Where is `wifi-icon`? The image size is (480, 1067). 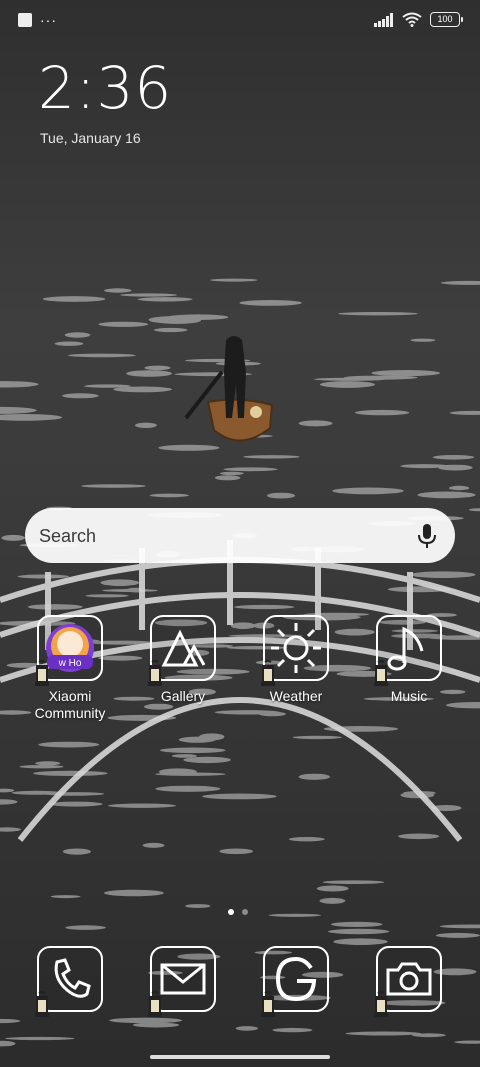 wifi-icon is located at coordinates (412, 19).